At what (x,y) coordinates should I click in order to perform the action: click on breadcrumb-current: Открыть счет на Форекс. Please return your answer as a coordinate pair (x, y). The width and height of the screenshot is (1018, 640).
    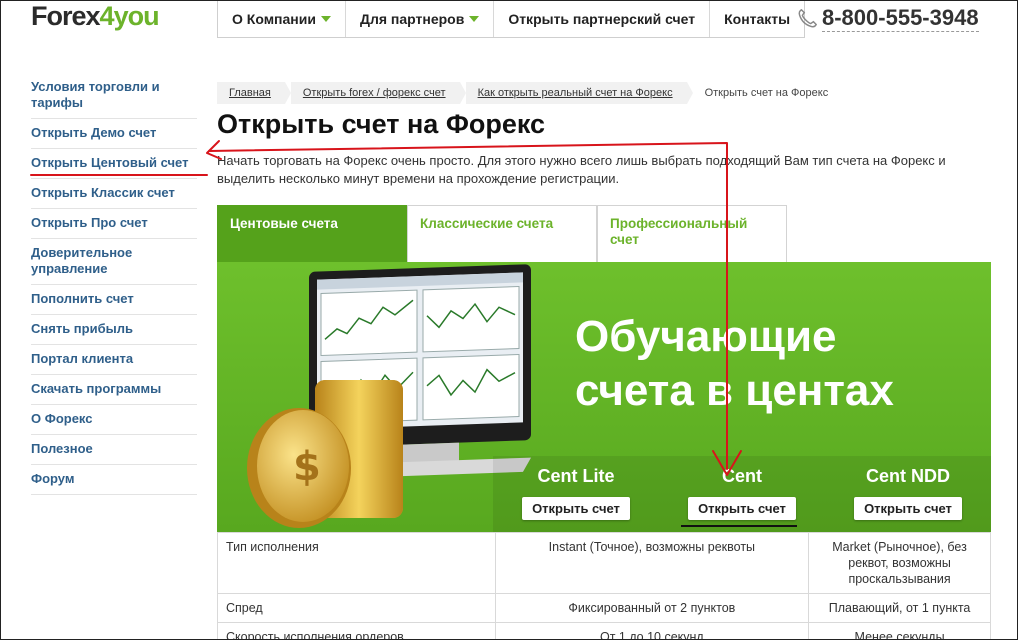
    Looking at the image, I should click on (768, 93).